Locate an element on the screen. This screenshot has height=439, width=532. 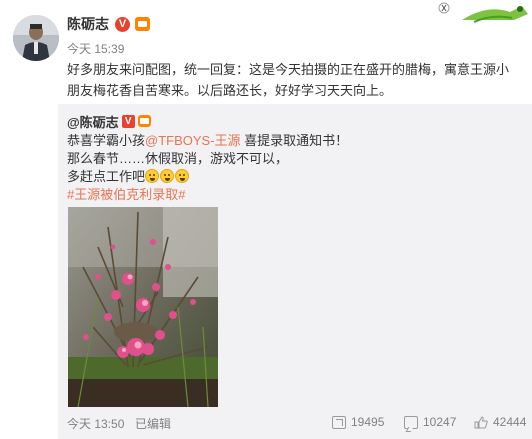
repost-line-3-text: 多赶点工作吧 is located at coordinates (106, 176).